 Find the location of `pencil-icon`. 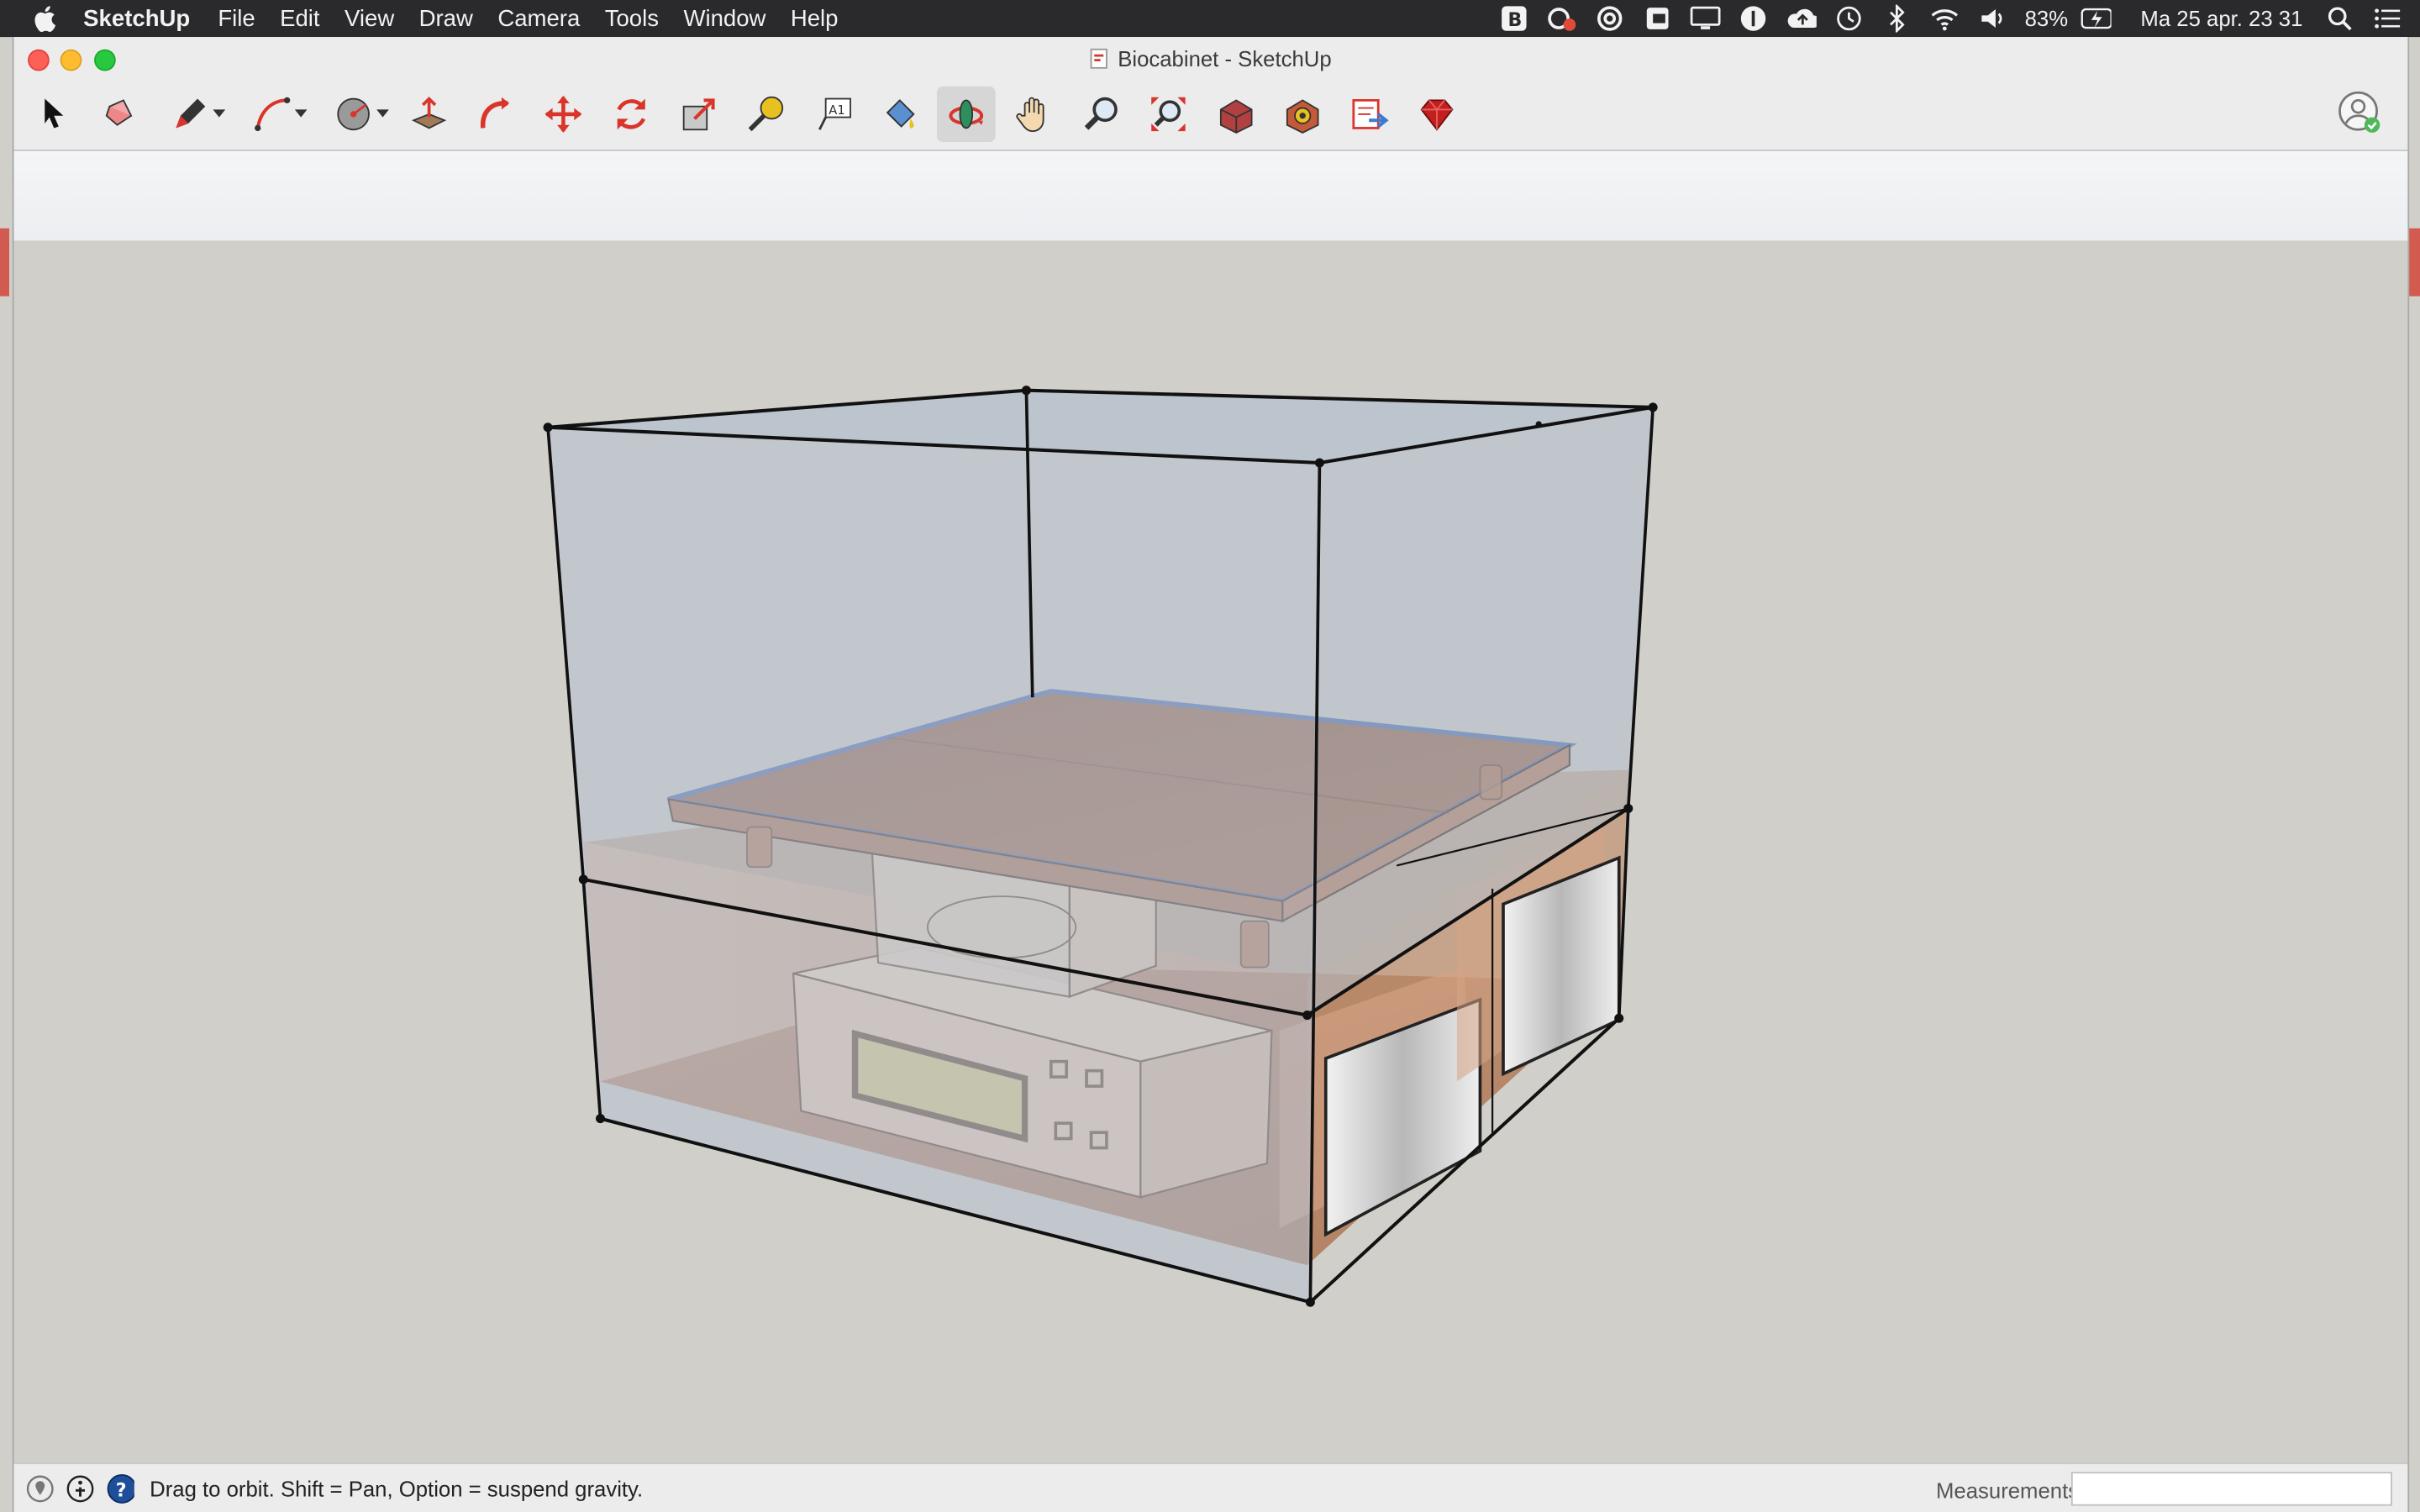

pencil-icon is located at coordinates (191, 113).